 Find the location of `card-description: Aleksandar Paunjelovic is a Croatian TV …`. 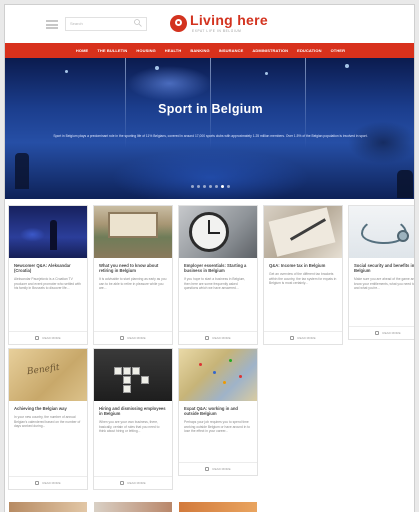

card-description: Aleksandar Paunjelovic is a Croatian TV … is located at coordinates (47, 284).